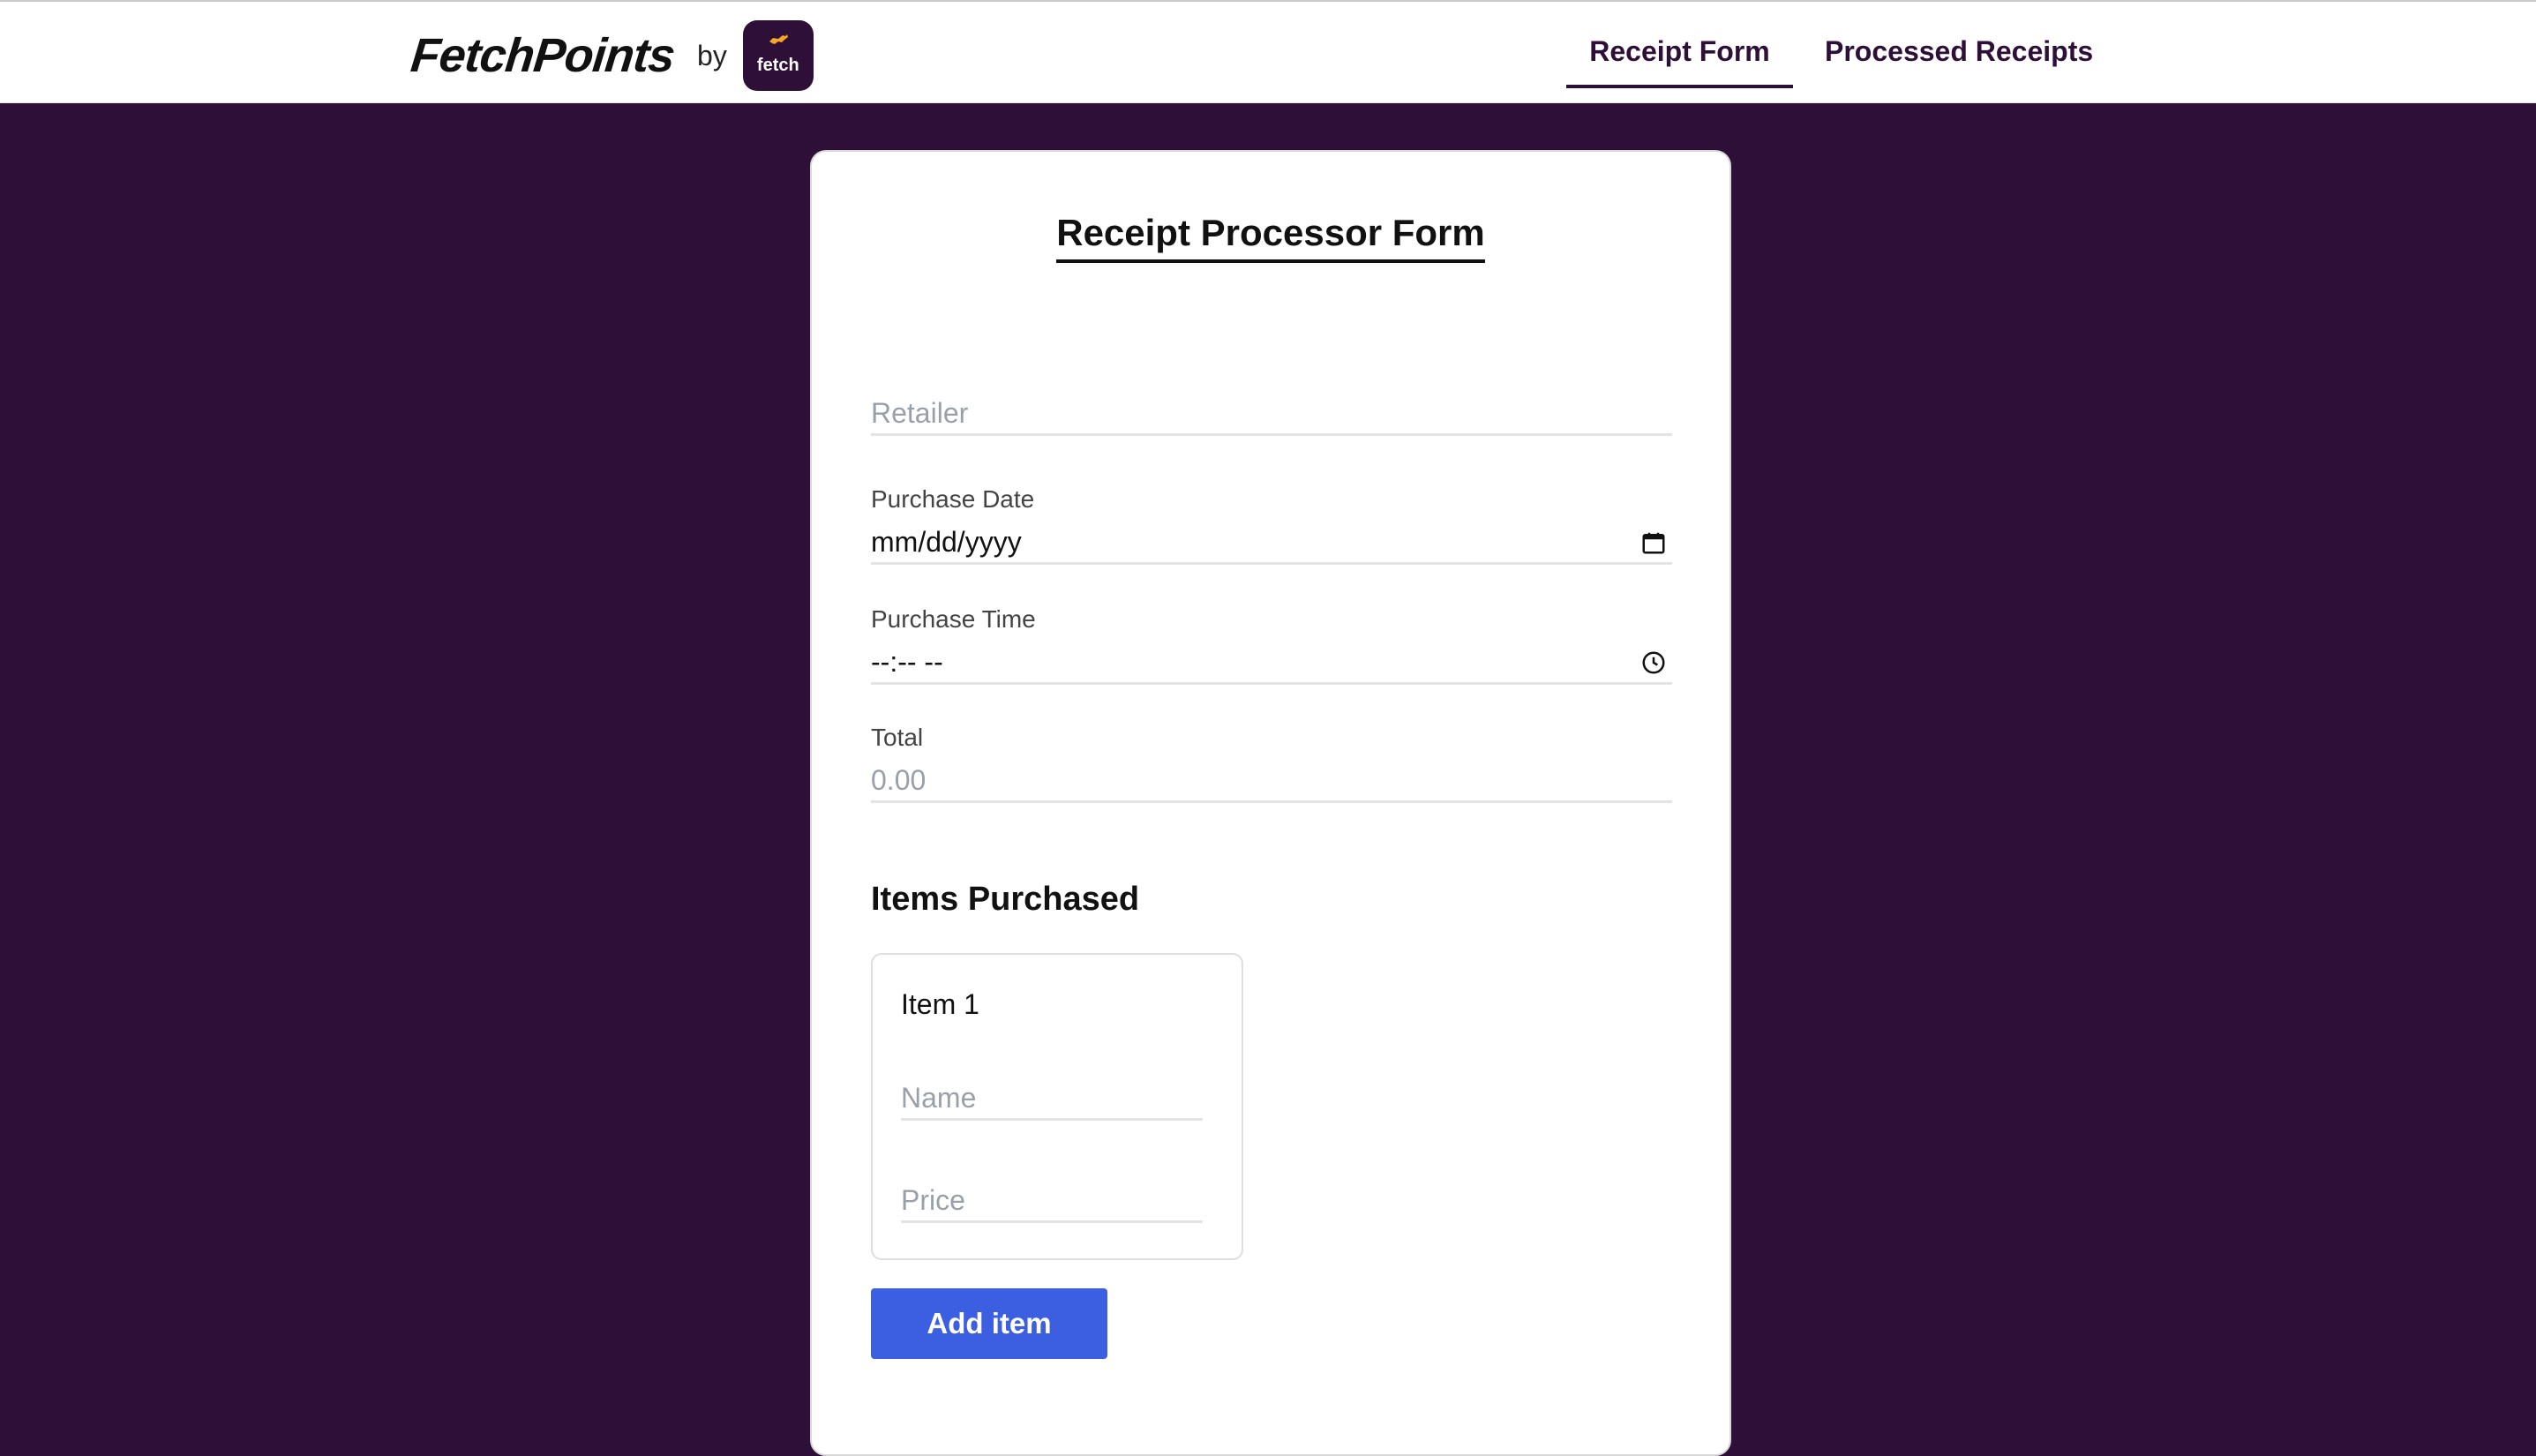  I want to click on item-name-input: Name, so click(1052, 1099).